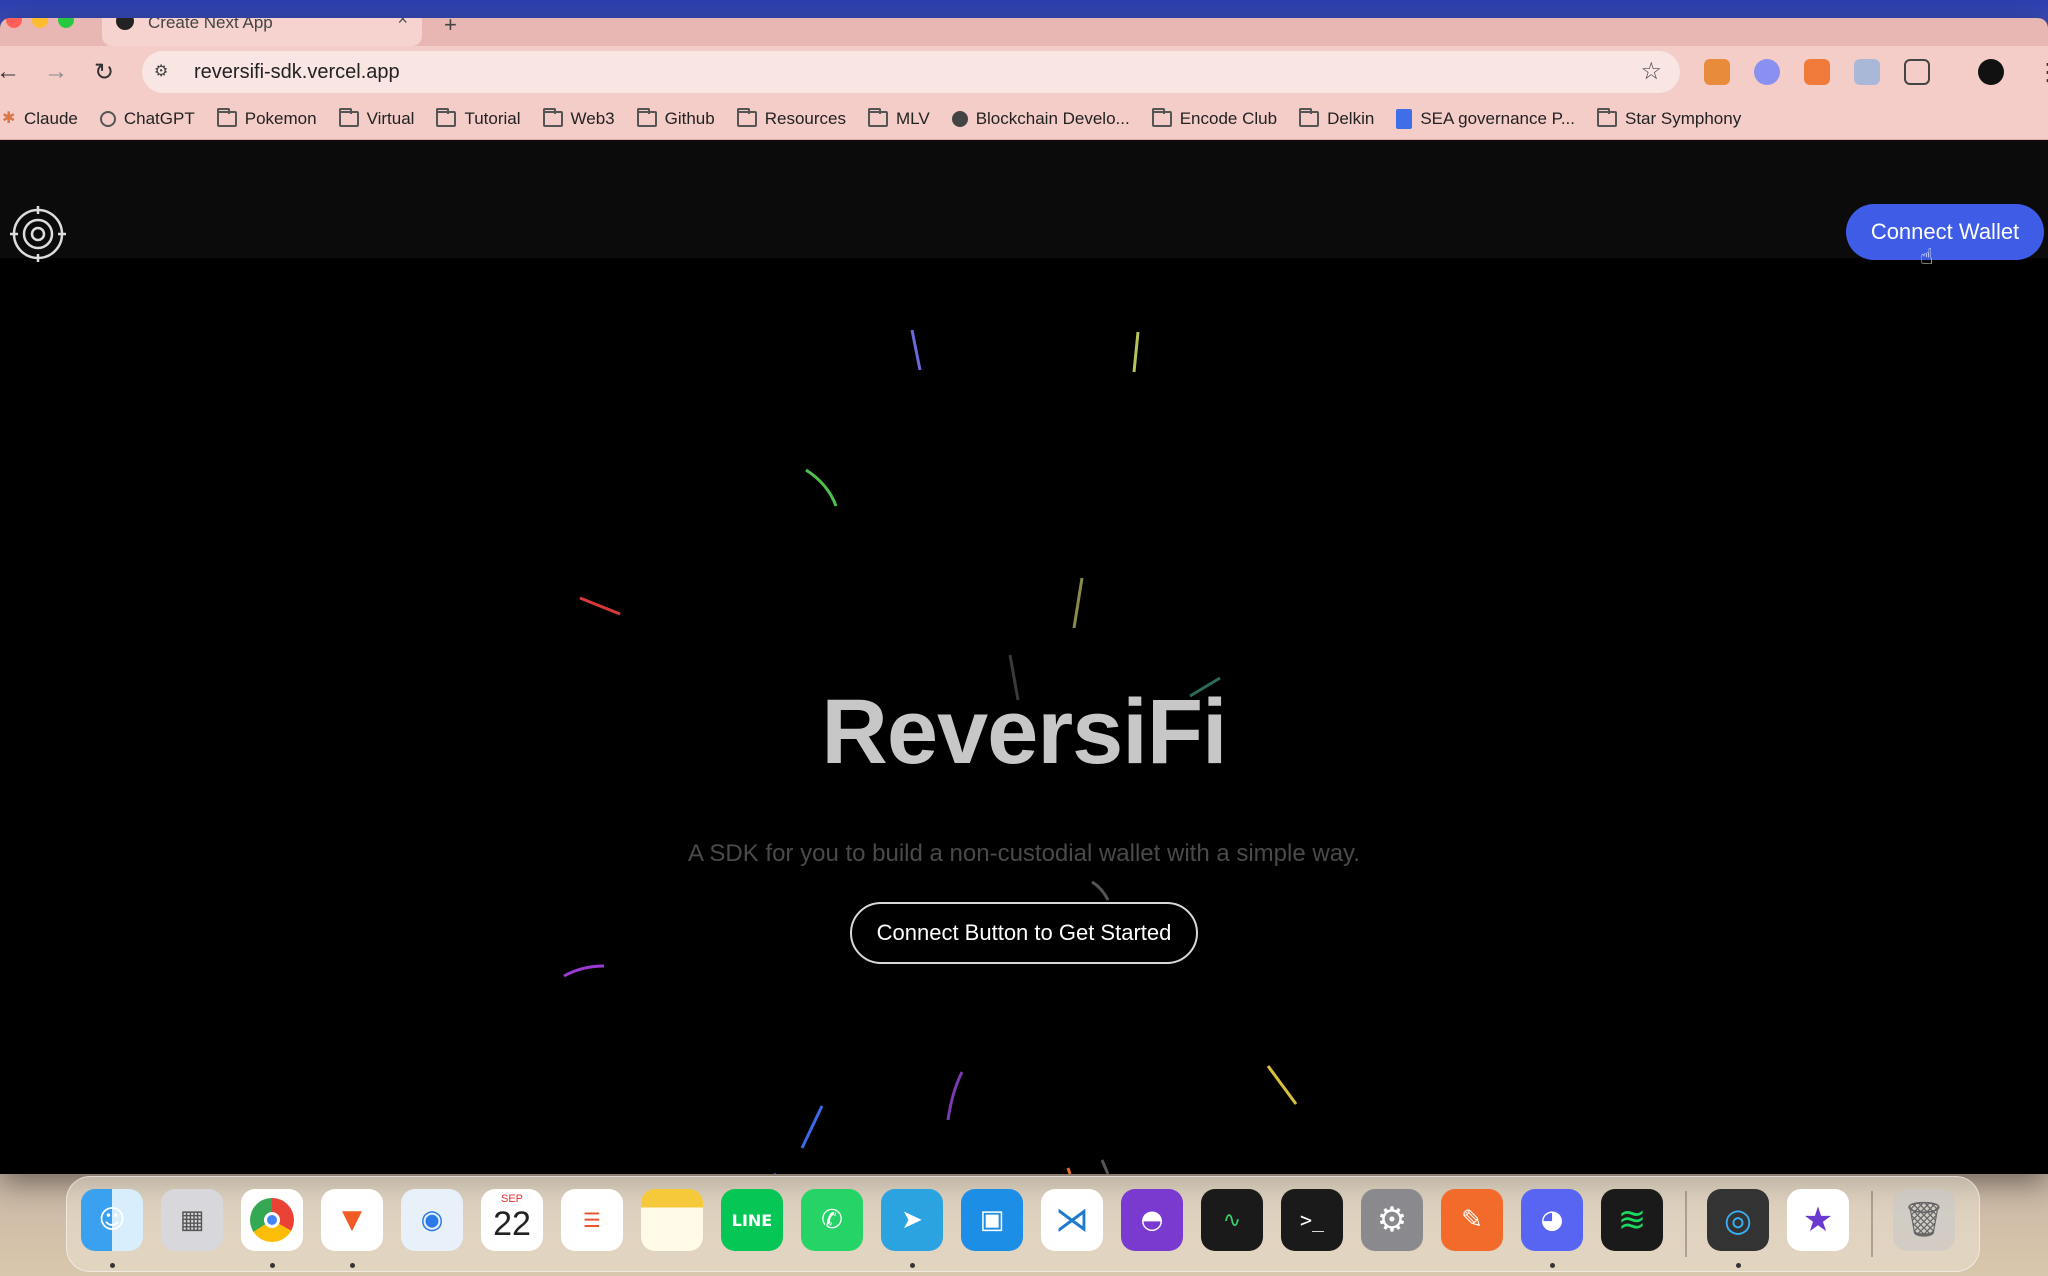 This screenshot has width=2048, height=1276. I want to click on bookmark-claude: ✱ Claude, so click(40, 119).